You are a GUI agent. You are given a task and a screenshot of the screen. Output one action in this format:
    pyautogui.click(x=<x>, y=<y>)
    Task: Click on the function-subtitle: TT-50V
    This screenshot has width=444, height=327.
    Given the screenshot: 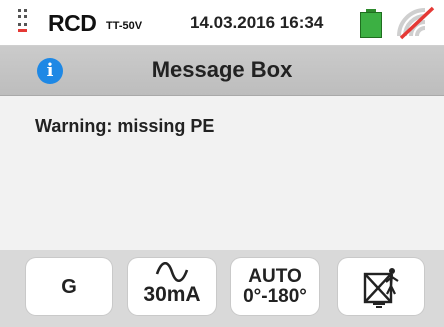 What is the action you would take?
    pyautogui.click(x=124, y=26)
    